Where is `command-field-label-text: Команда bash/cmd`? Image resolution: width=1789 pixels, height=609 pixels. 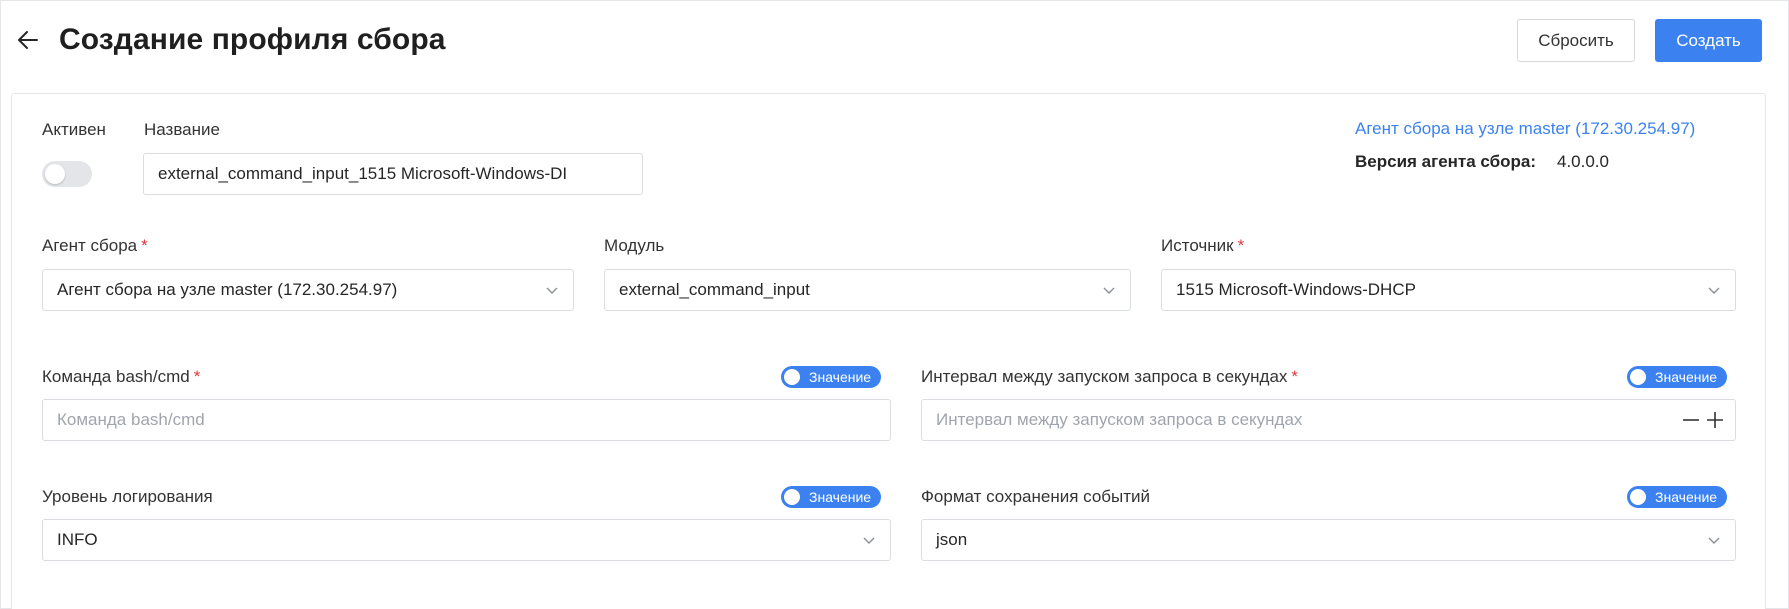
command-field-label-text: Команда bash/cmd is located at coordinates (116, 376).